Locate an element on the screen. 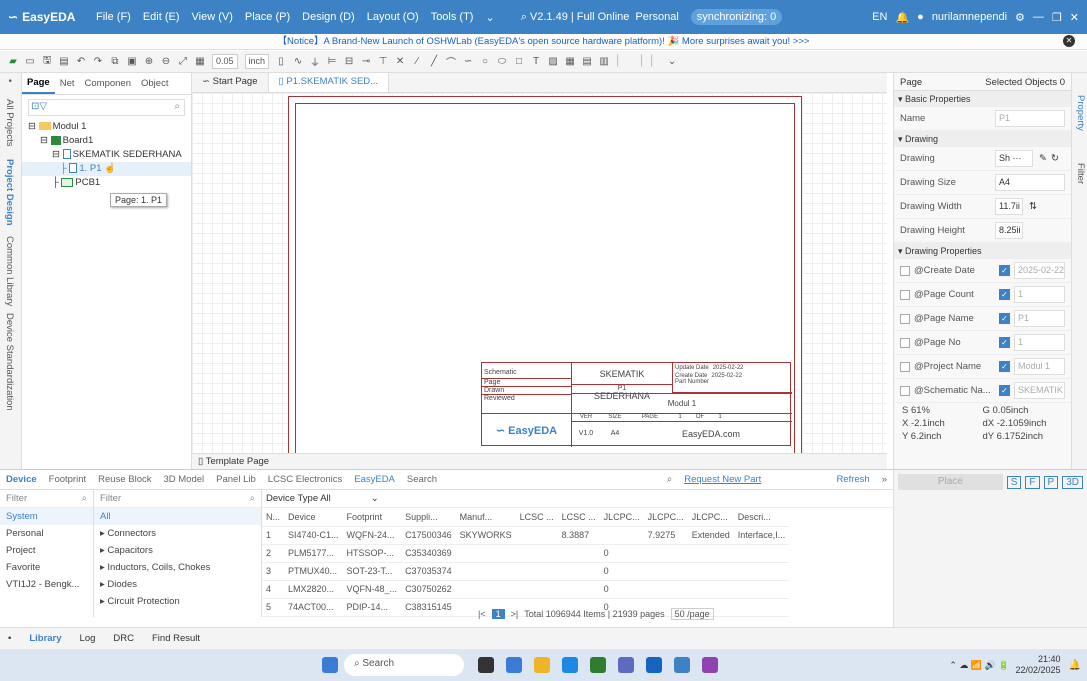 Image resolution: width=1087 pixels, height=681 pixels. language-button: EN is located at coordinates (879, 17).